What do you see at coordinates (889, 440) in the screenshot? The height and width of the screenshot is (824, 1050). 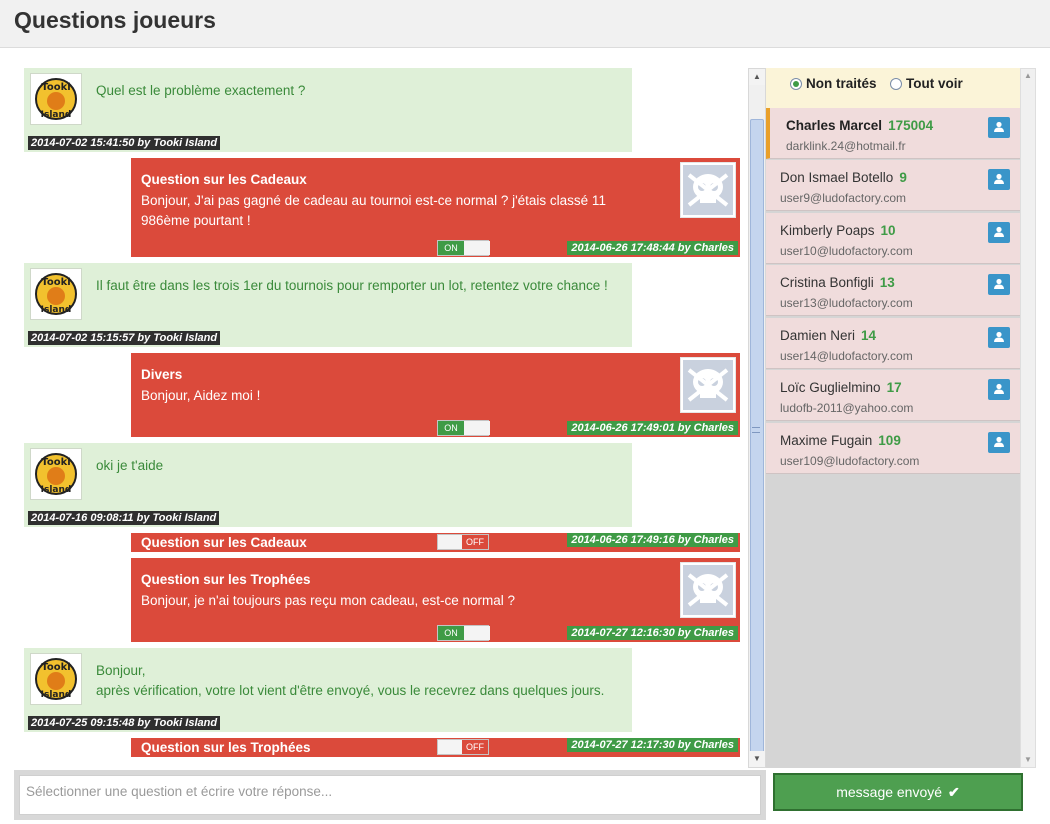 I see `player-question-count: 109` at bounding box center [889, 440].